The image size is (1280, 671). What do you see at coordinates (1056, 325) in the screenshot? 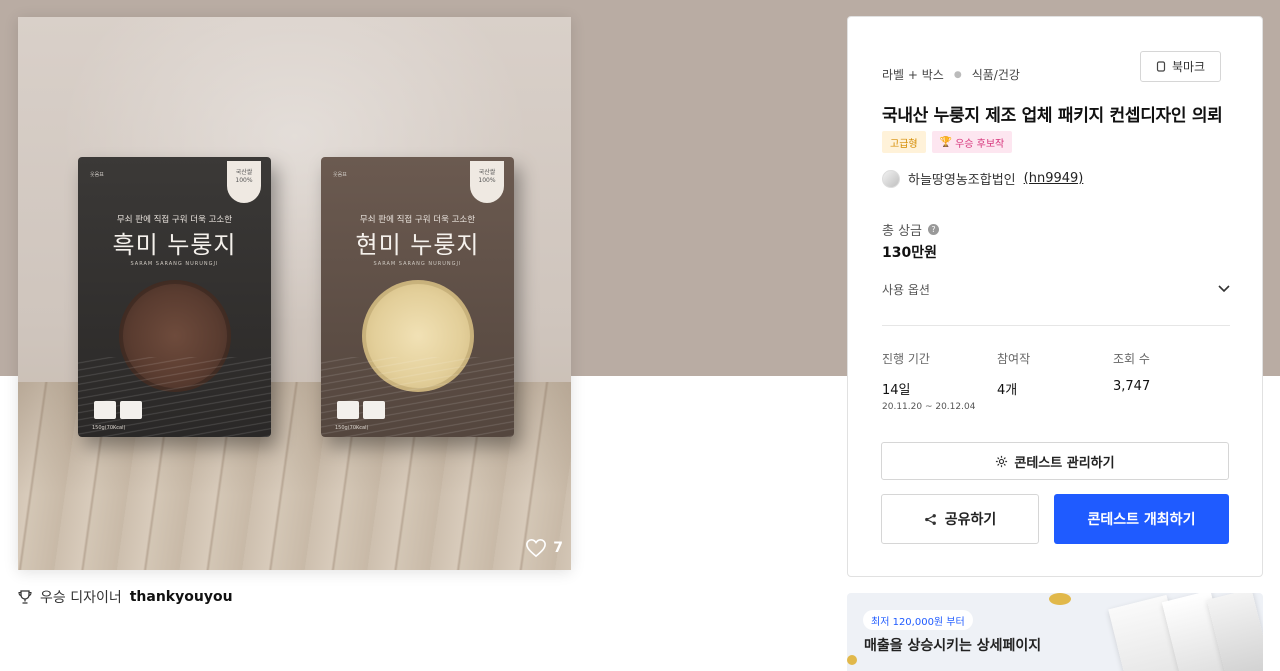
I see `divider` at bounding box center [1056, 325].